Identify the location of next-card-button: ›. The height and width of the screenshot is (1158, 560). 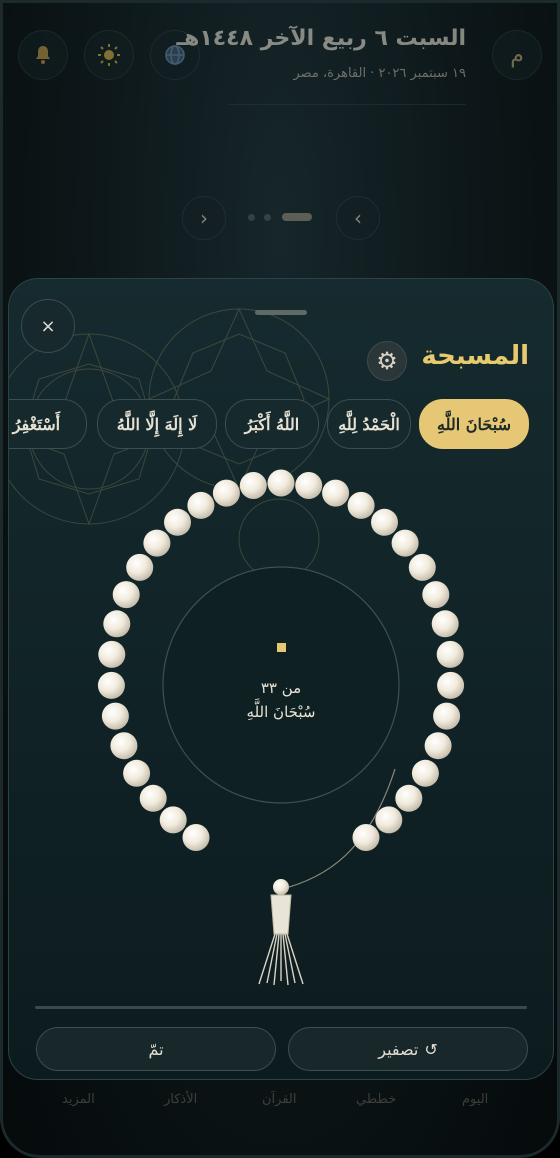
(204, 218).